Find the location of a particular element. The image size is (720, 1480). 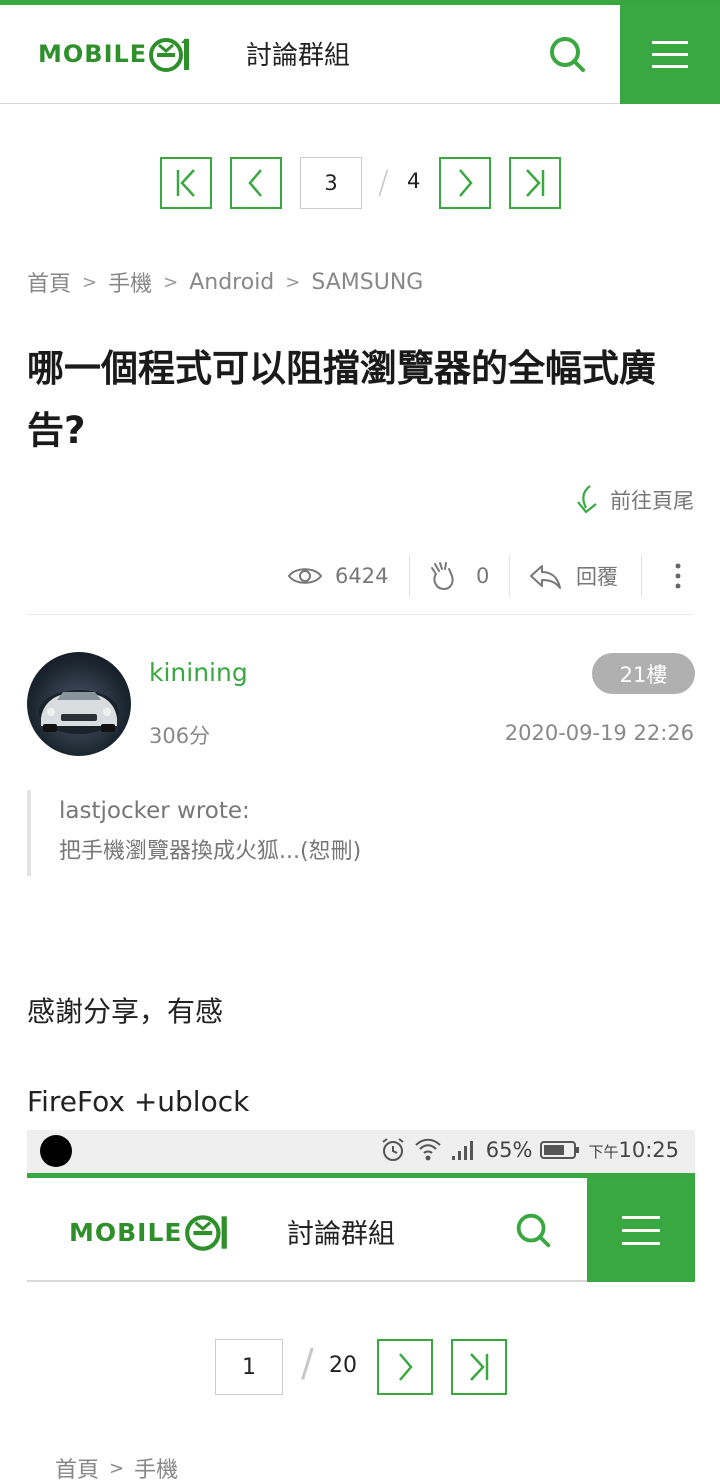

chevron-left-icon is located at coordinates (255, 183).